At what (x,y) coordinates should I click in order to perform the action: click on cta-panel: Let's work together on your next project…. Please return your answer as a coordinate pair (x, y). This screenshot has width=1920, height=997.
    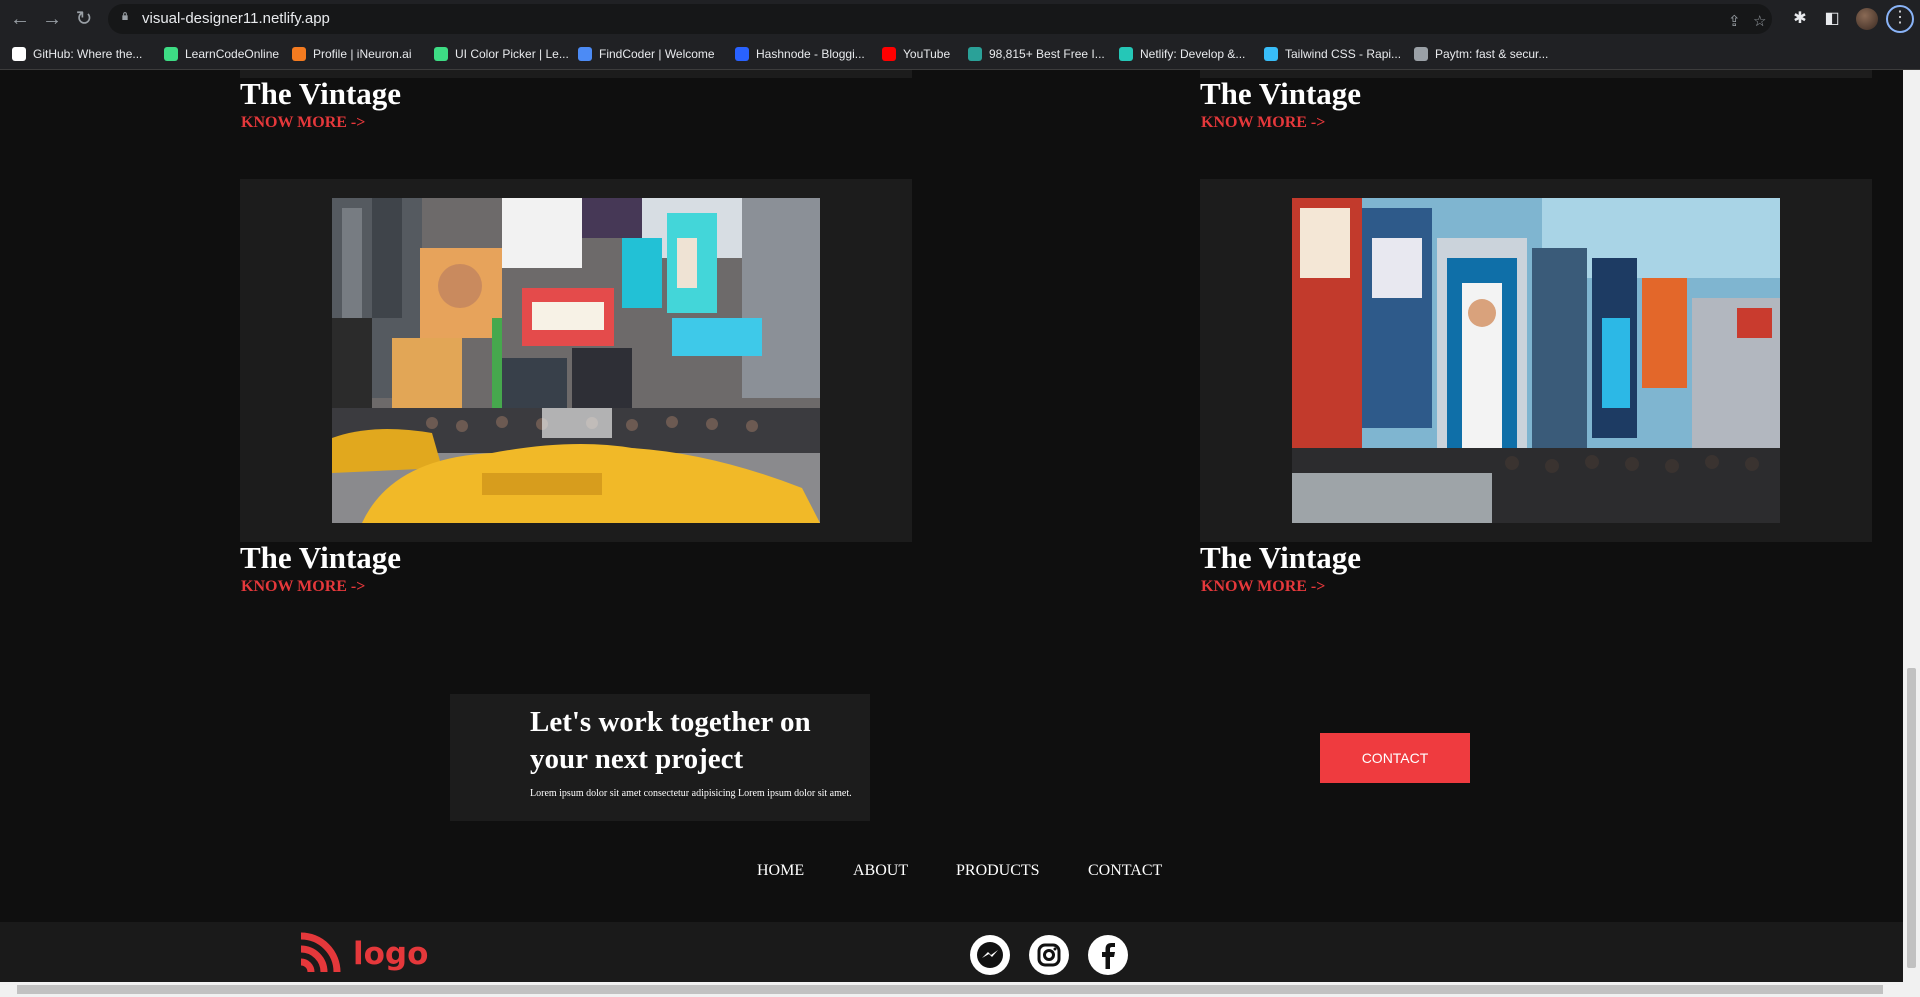
    Looking at the image, I should click on (660, 757).